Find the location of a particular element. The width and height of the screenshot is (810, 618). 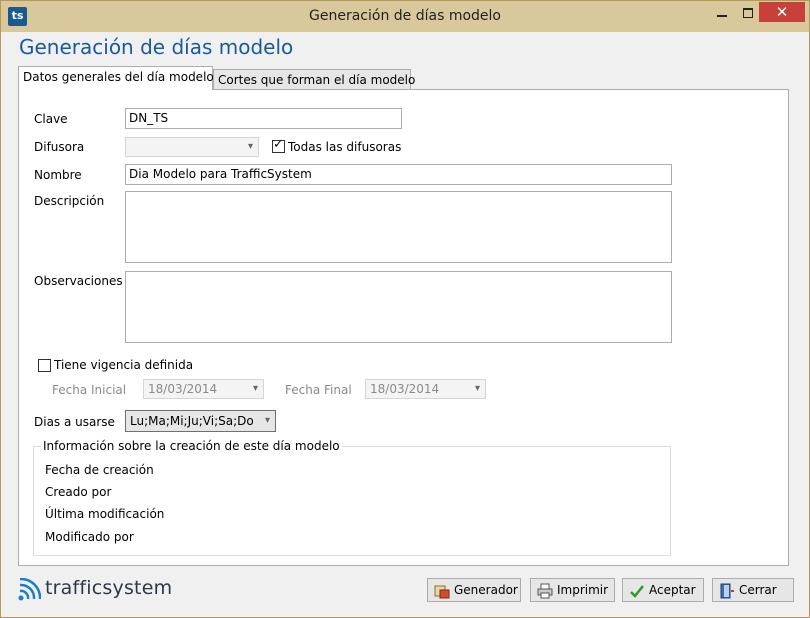

signal-logo-icon is located at coordinates (29, 589).